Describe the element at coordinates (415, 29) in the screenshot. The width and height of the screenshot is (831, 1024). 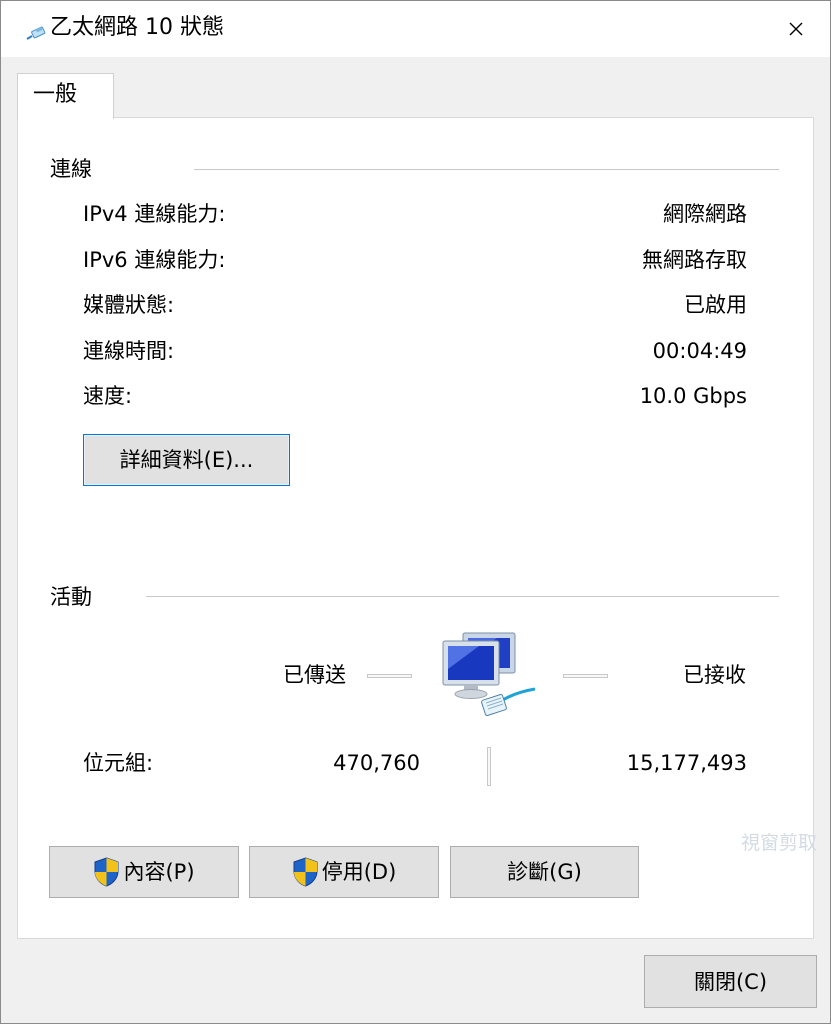
I see `title-bar: 乙太網路 10 狀態` at that location.